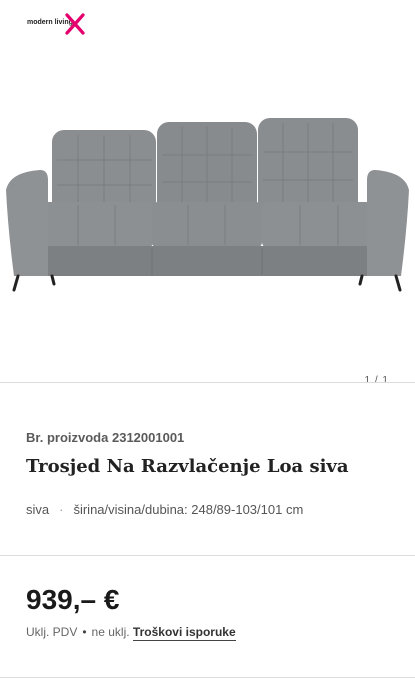 This screenshot has height=690, width=415. Describe the element at coordinates (376, 380) in the screenshot. I see `gallery-pager: 1 / 1` at that location.